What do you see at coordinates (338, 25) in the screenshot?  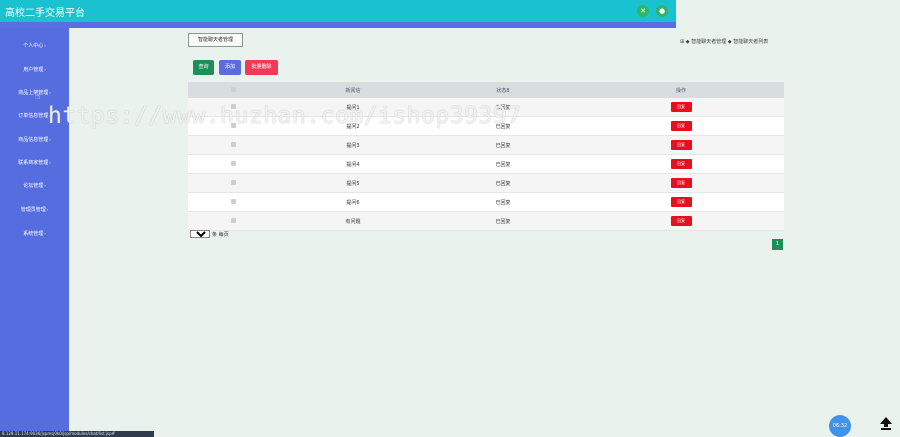 I see `header-stripe` at bounding box center [338, 25].